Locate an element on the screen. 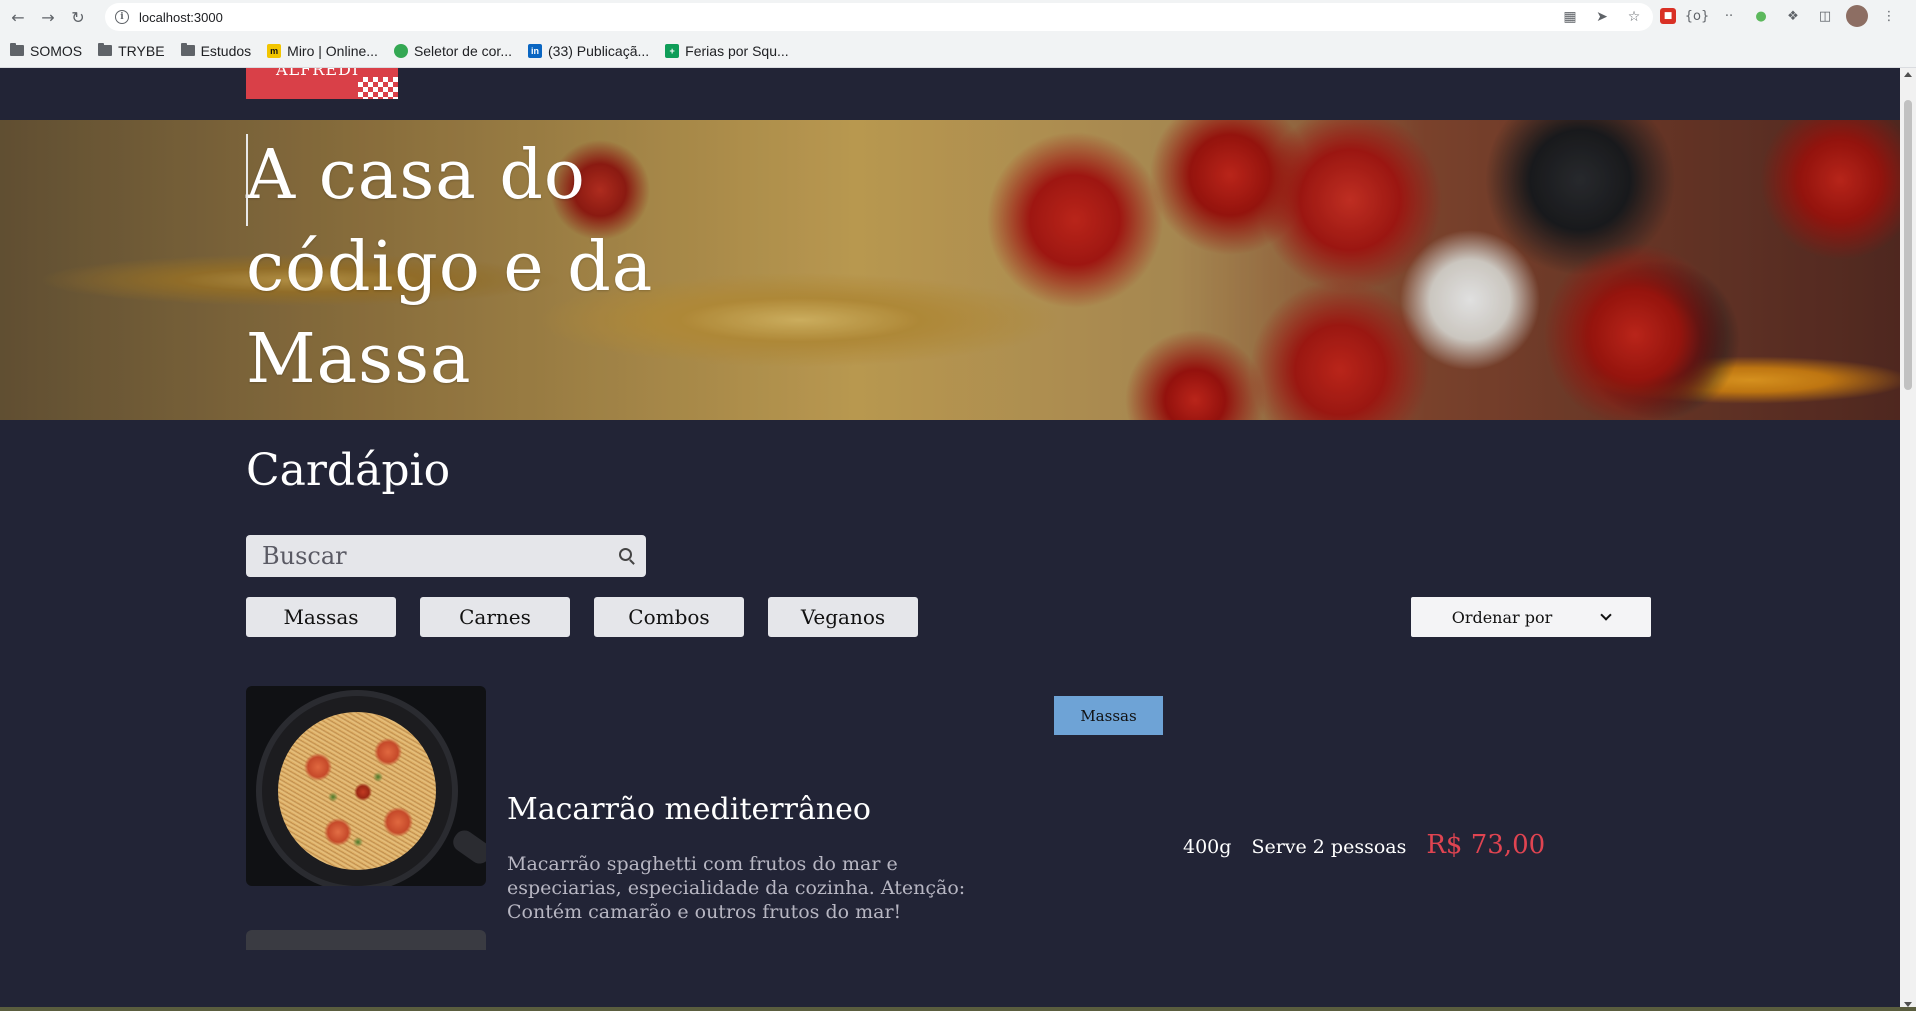  dish-price: R$ 73,00 is located at coordinates (1486, 845).